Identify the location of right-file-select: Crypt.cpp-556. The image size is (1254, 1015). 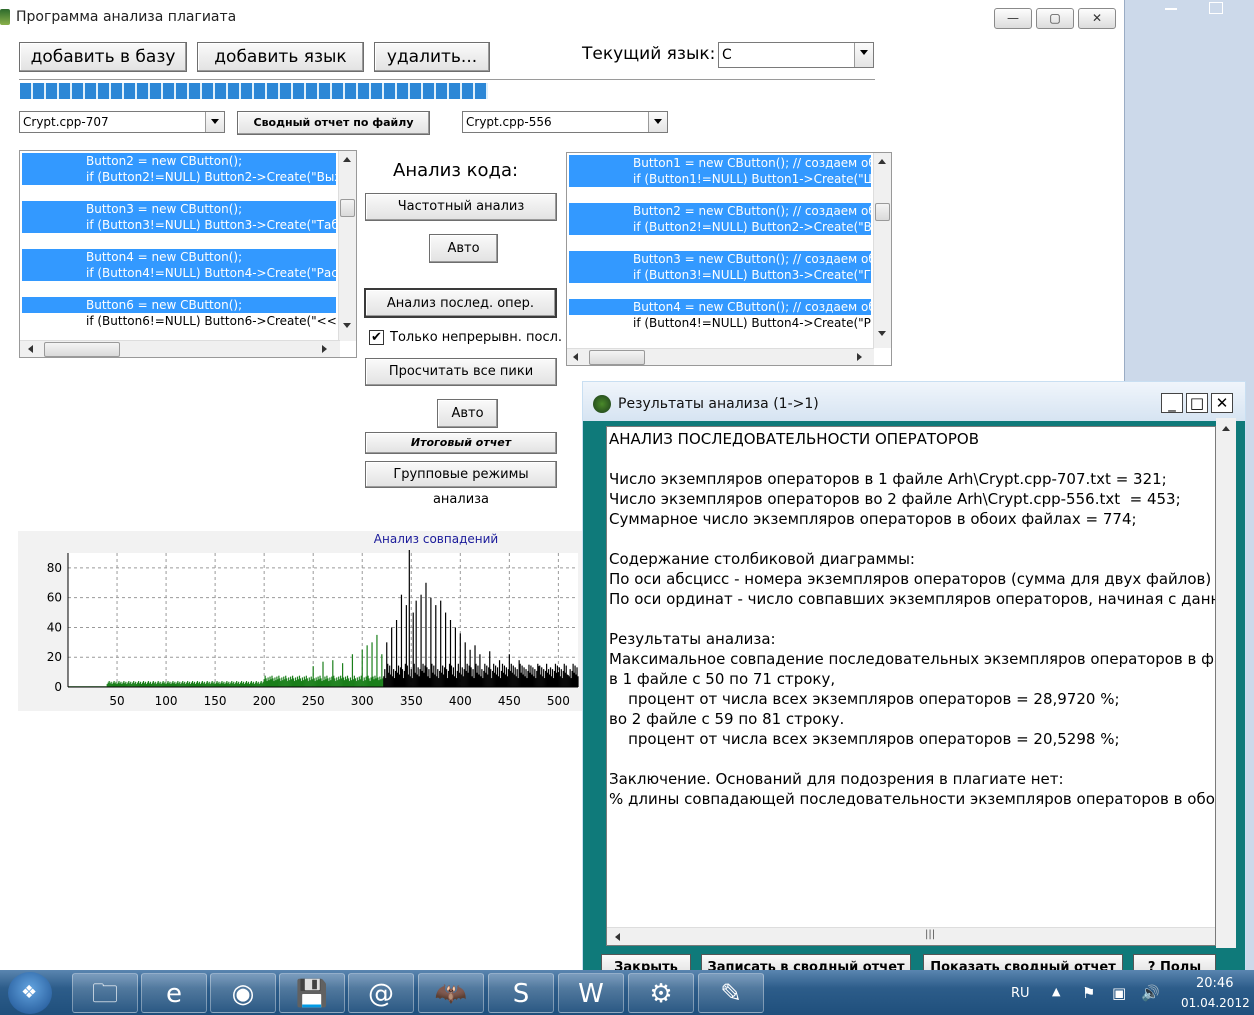
(565, 122).